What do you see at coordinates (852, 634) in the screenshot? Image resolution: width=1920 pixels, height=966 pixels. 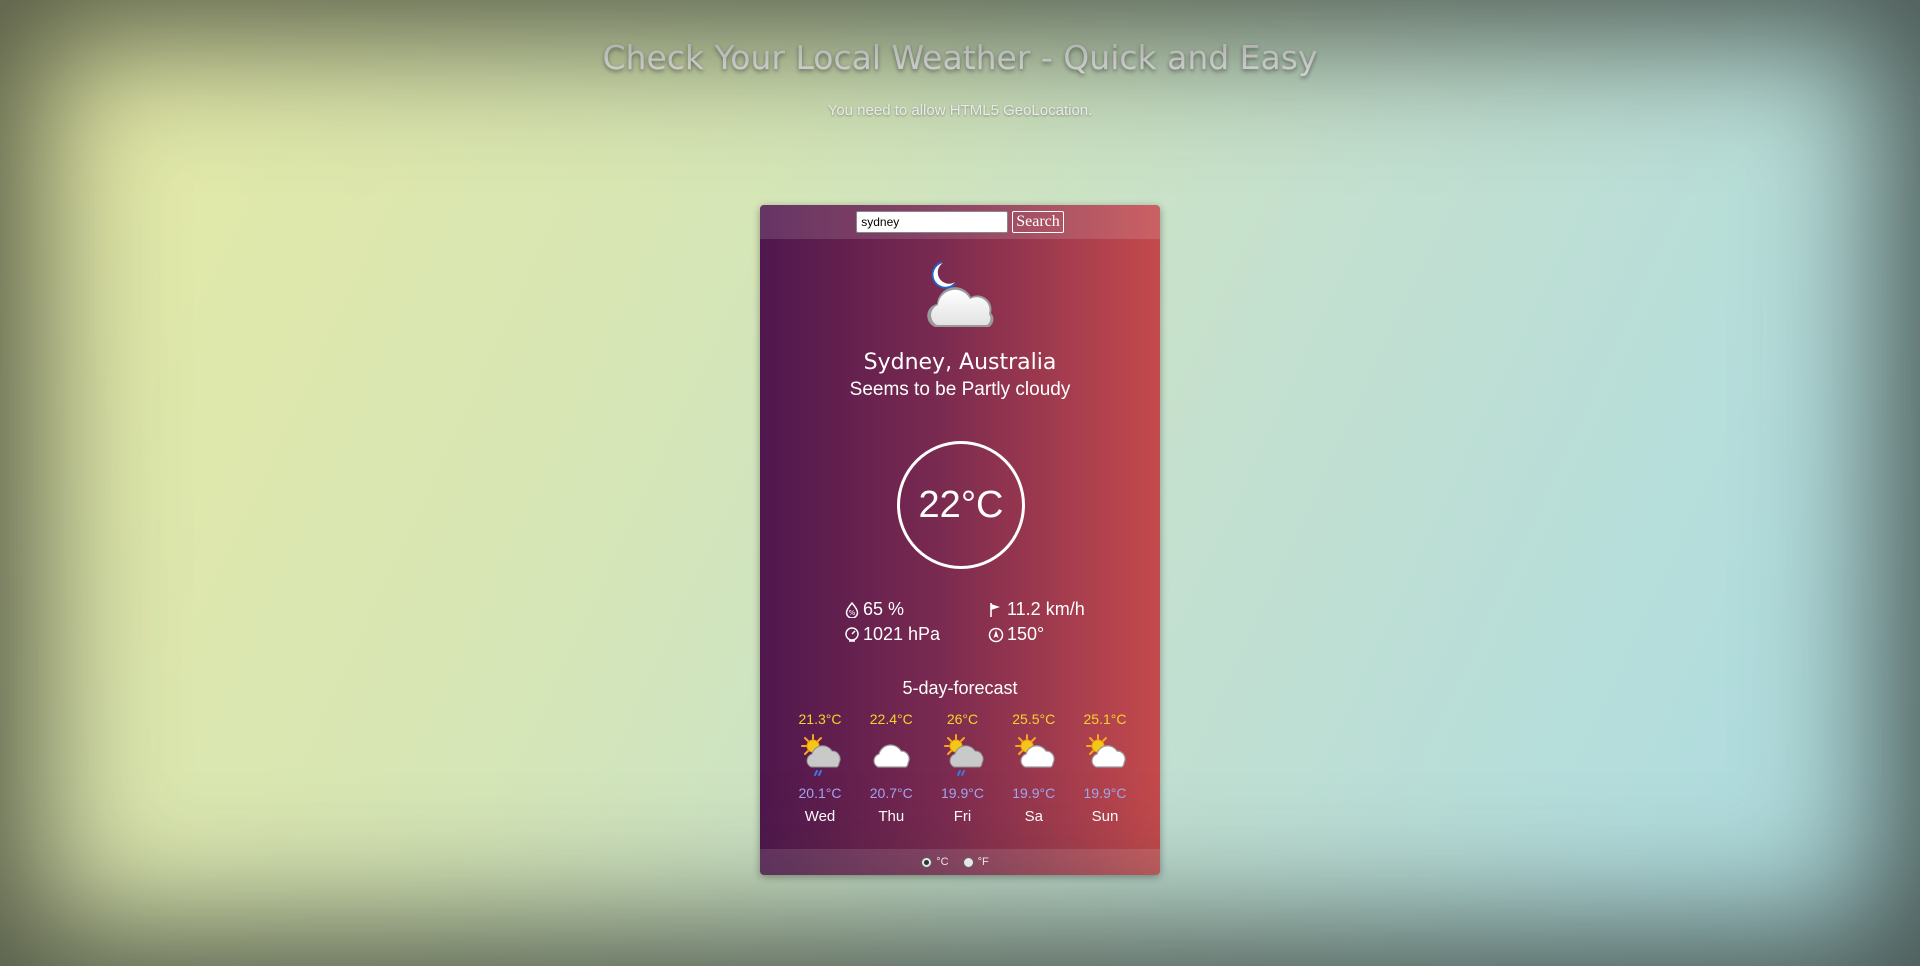 I see `pressure-icon` at bounding box center [852, 634].